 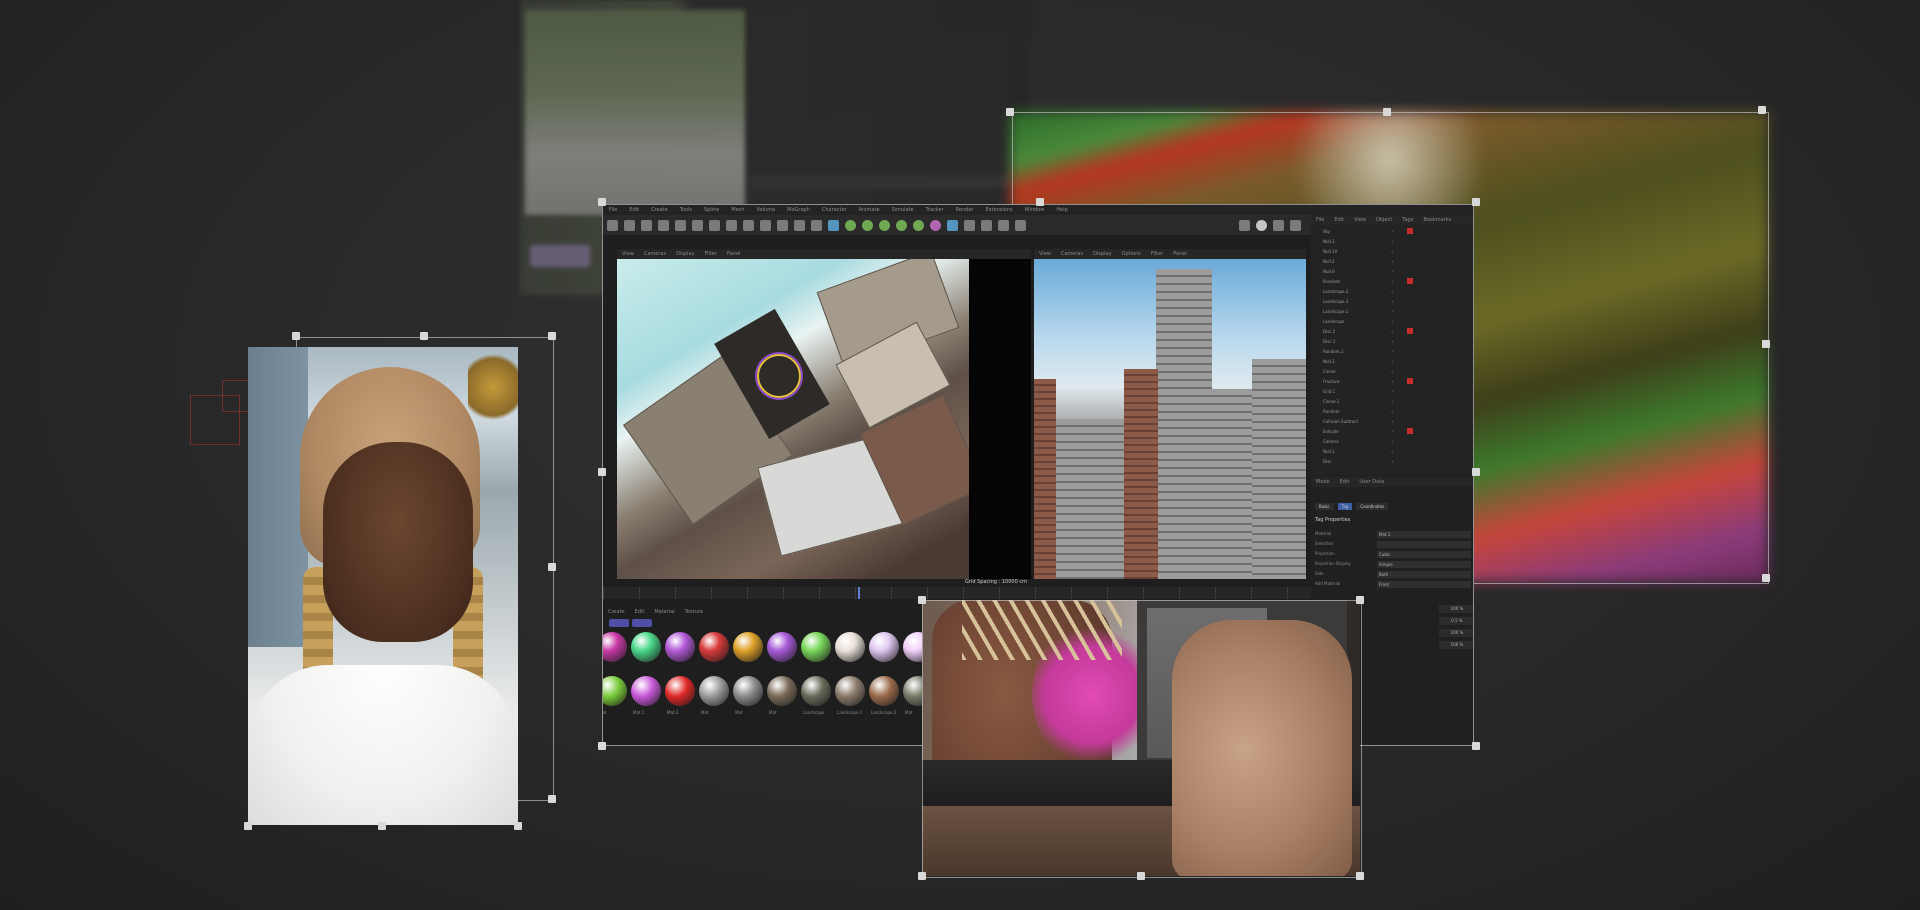 What do you see at coordinates (737, 210) in the screenshot?
I see `menu-item: Mesh` at bounding box center [737, 210].